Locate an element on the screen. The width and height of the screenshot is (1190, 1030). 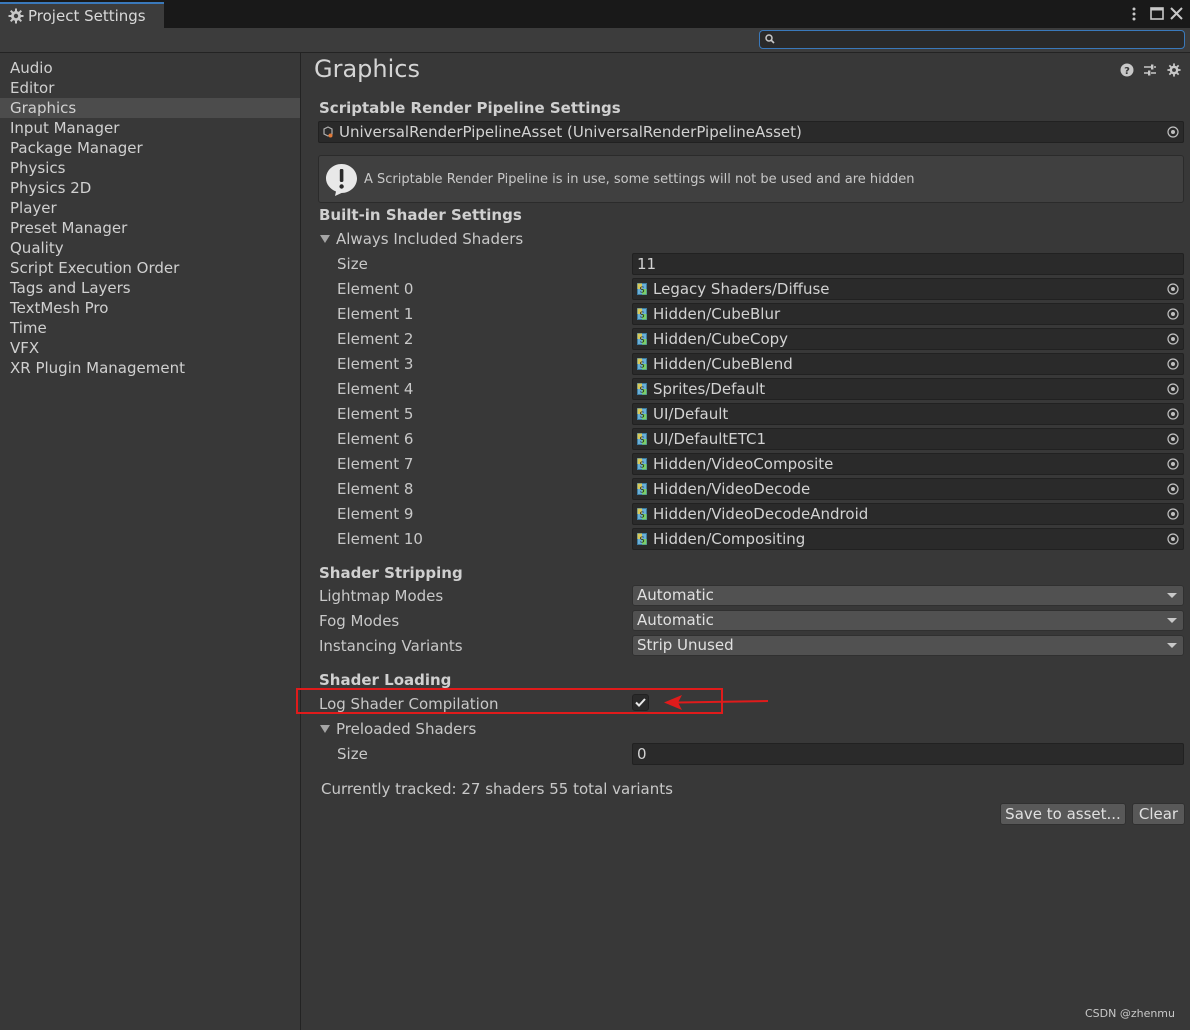
search-input is located at coordinates (972, 39).